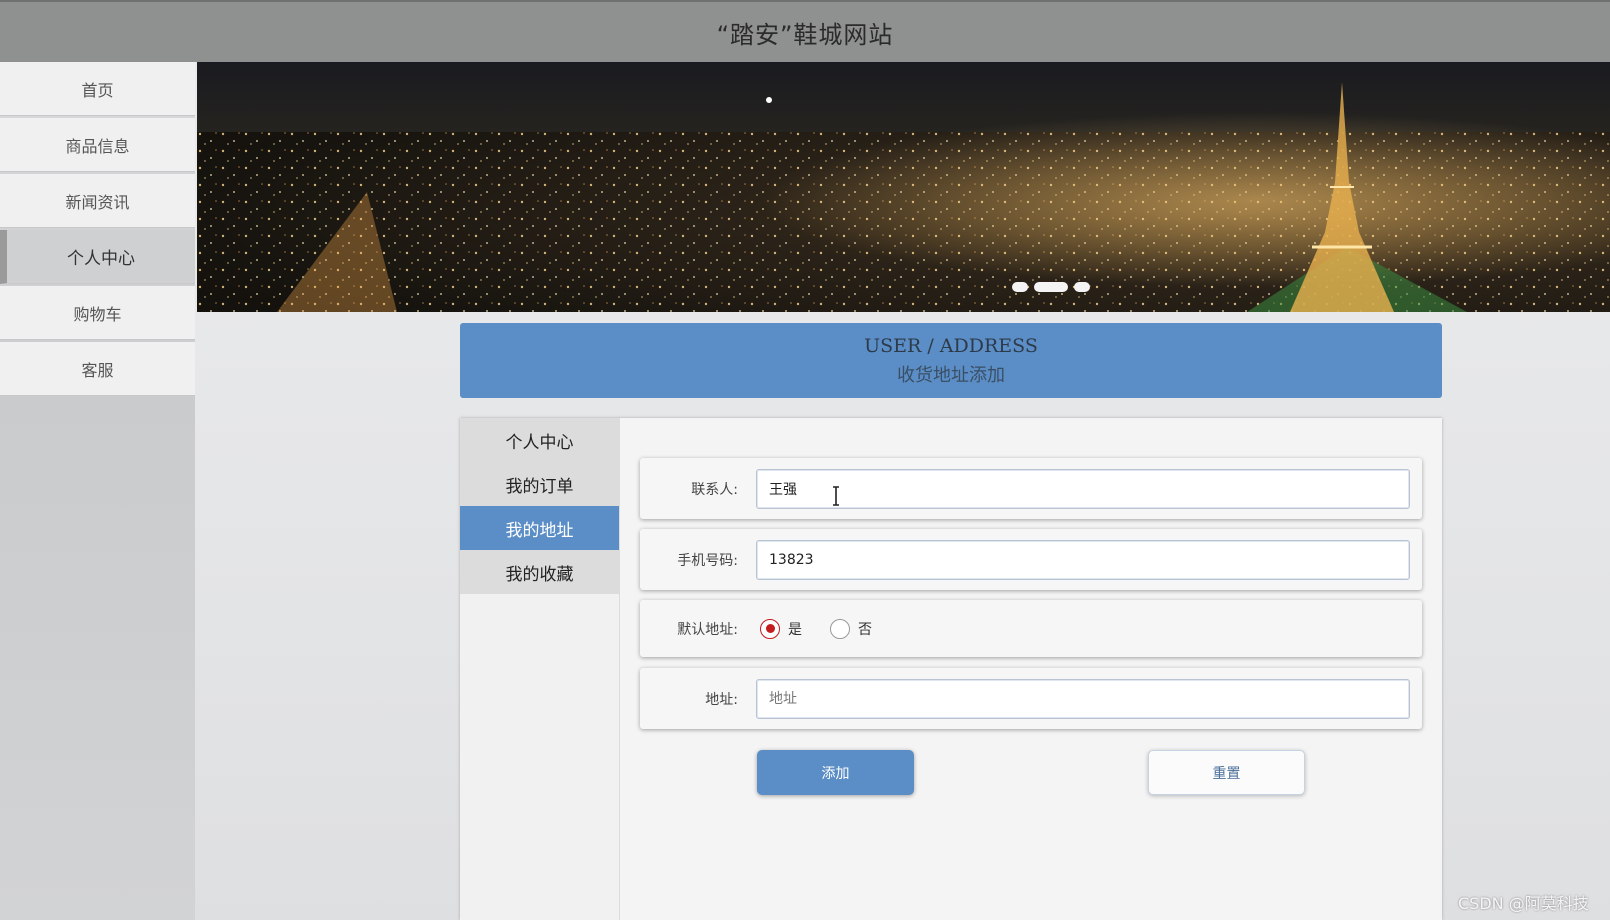 Image resolution: width=1610 pixels, height=920 pixels. I want to click on default-address-radio-group: 是 否, so click(830, 628).